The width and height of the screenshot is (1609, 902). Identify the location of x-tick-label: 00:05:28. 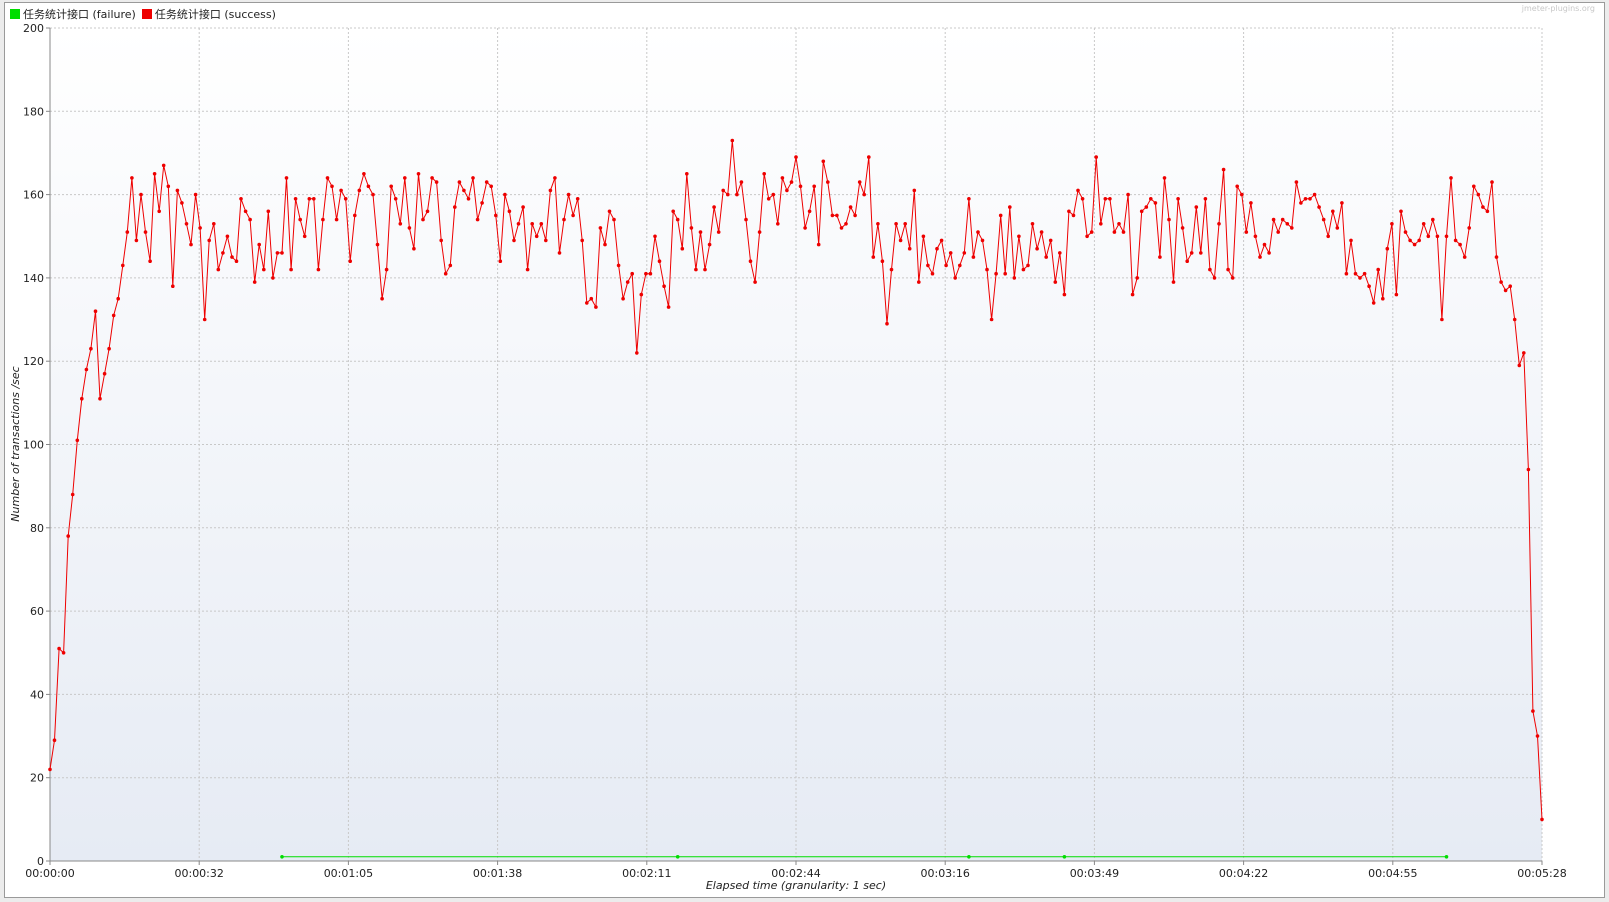
(1541, 873).